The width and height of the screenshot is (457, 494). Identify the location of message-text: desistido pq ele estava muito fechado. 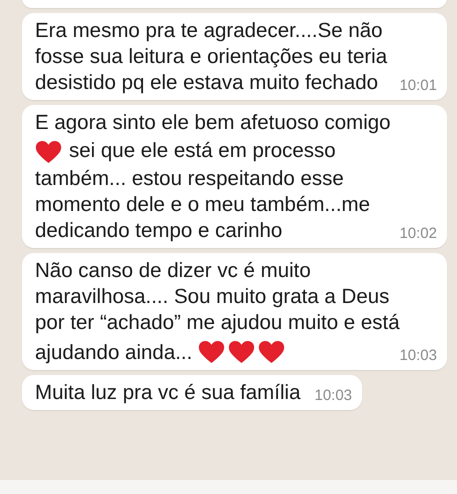
(206, 83).